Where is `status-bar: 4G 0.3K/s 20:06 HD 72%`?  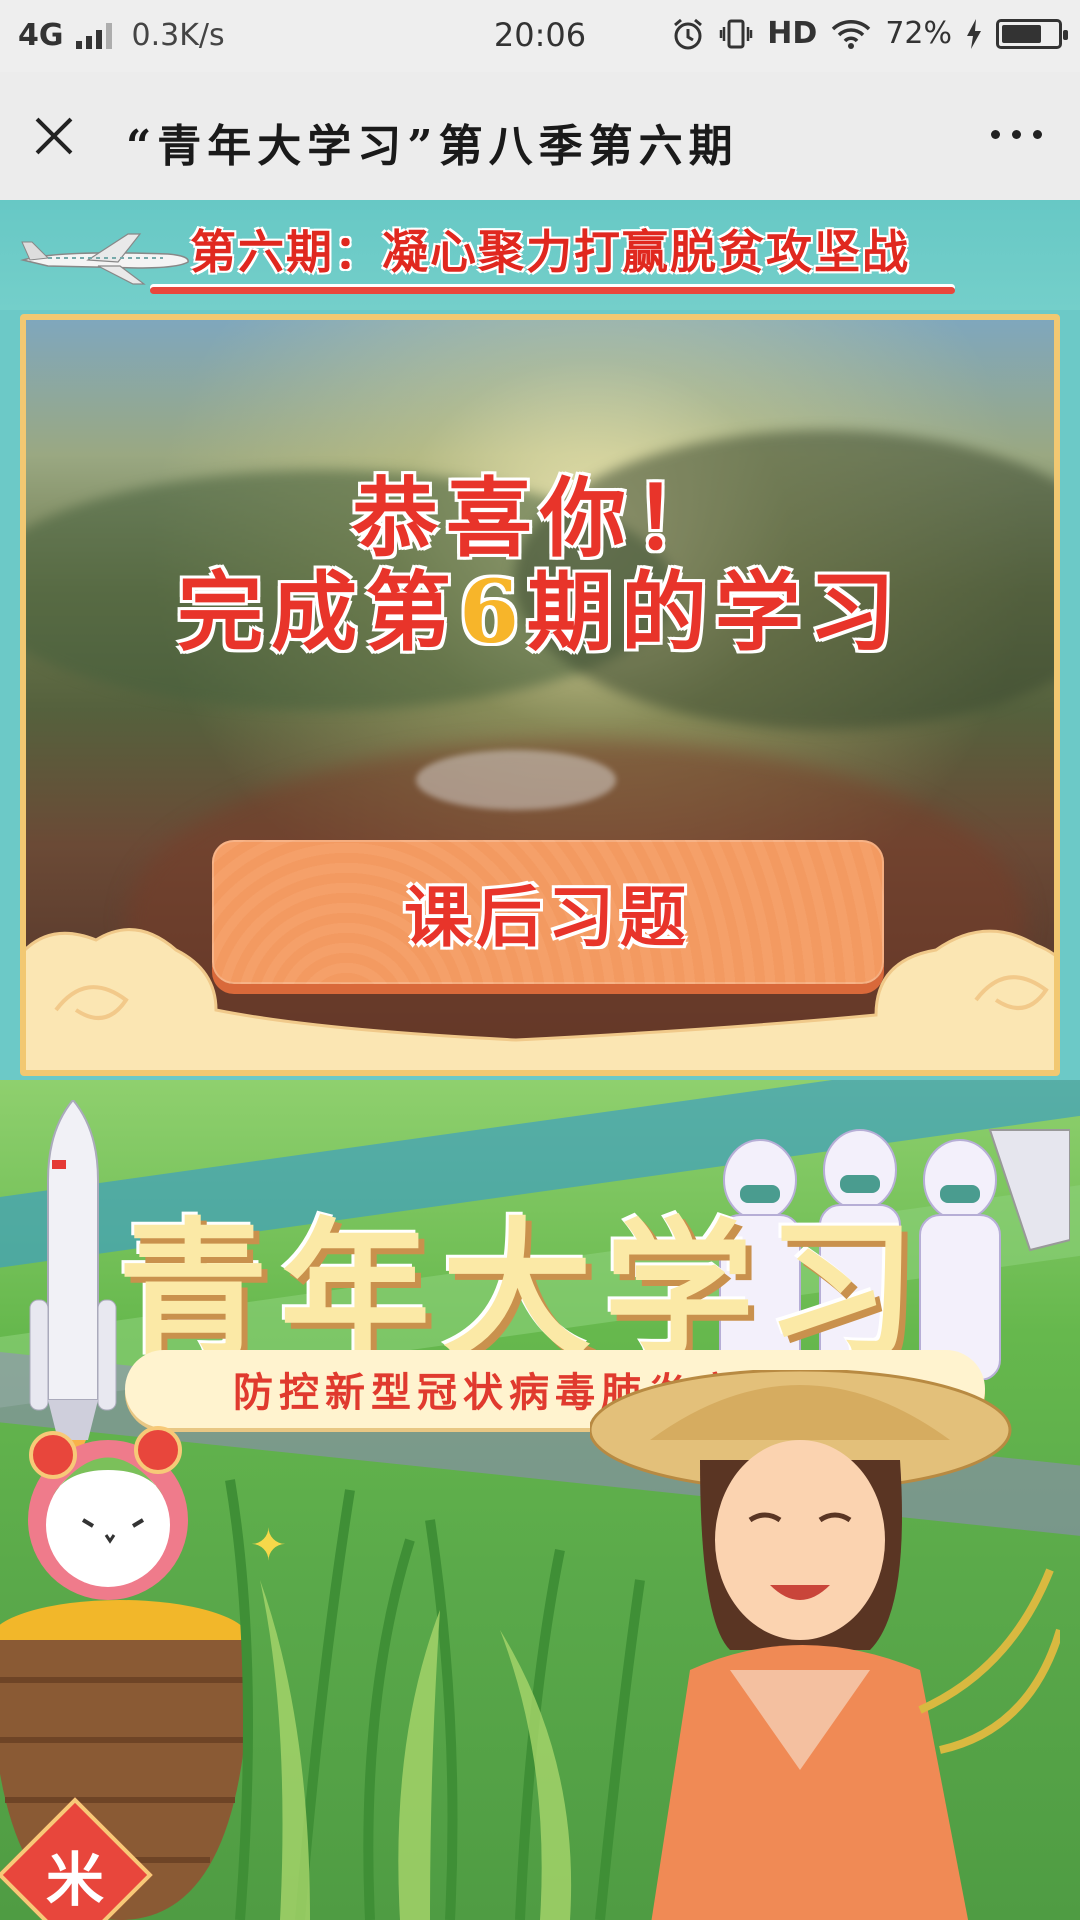 status-bar: 4G 0.3K/s 20:06 HD 72% is located at coordinates (540, 36).